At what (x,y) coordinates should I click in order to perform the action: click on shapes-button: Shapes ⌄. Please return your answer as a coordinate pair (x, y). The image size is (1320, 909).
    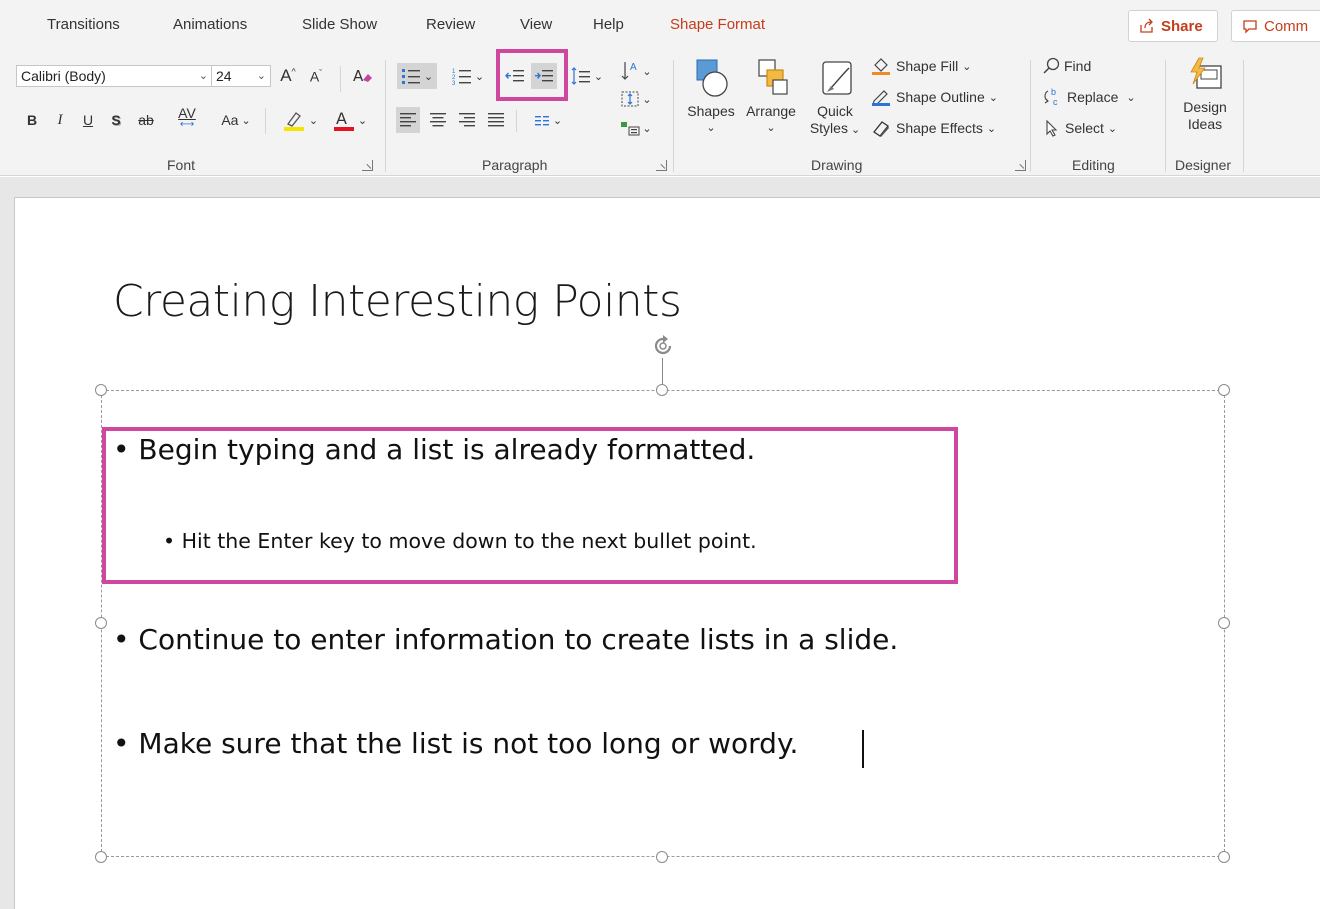
    Looking at the image, I should click on (711, 96).